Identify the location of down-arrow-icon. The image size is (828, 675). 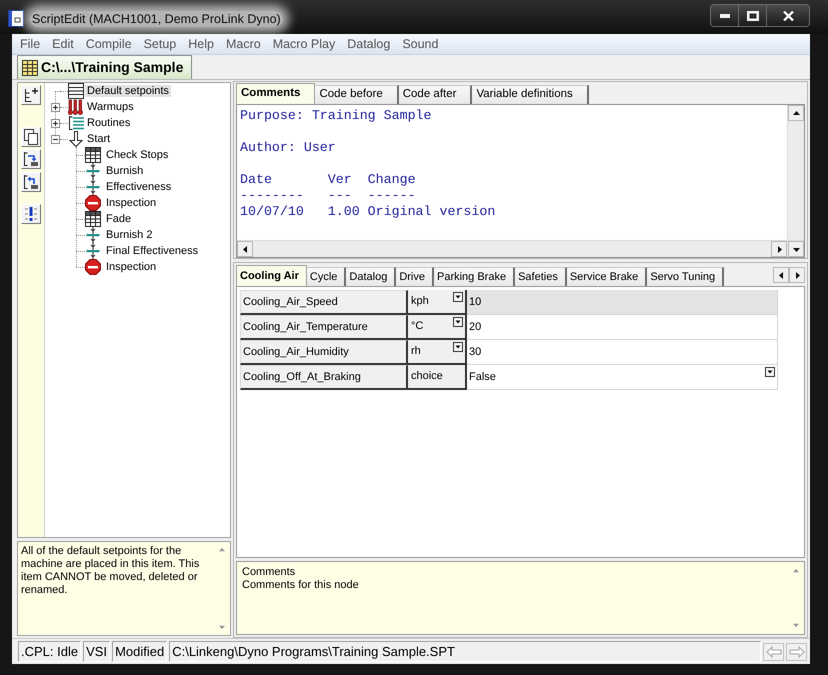
(76, 139).